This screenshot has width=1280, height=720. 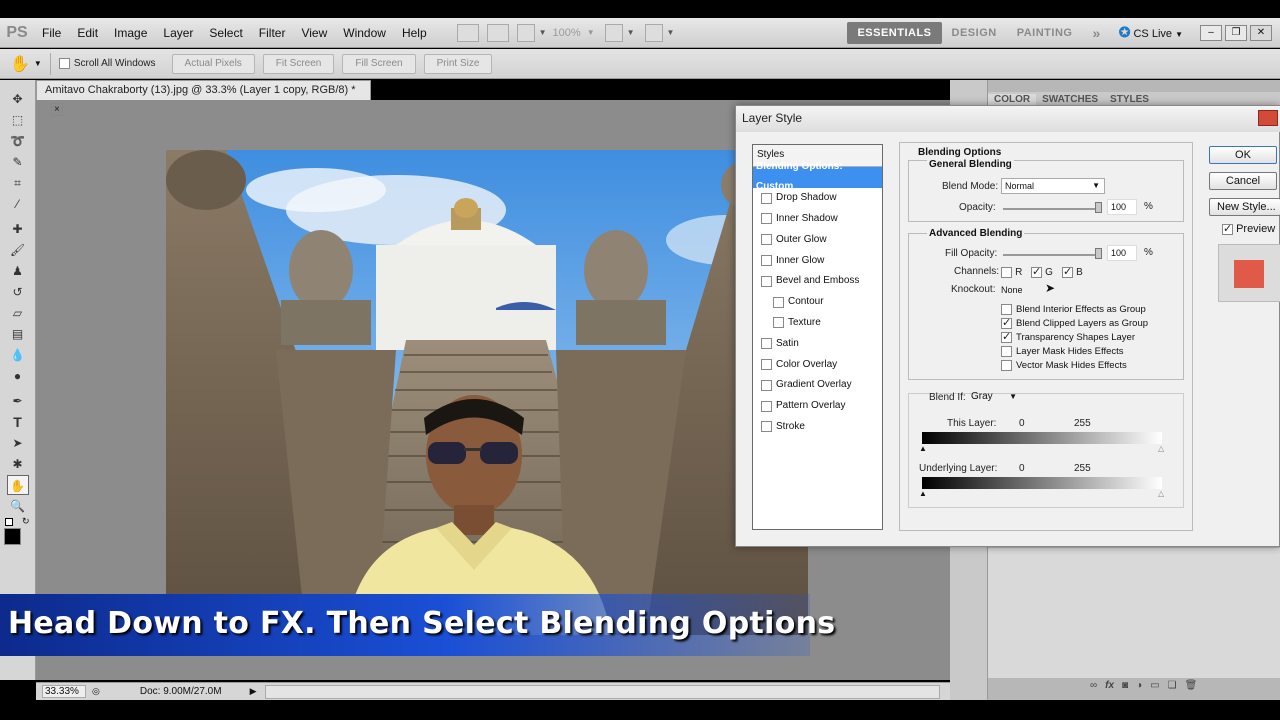 I want to click on channel-b-checkbox, so click(x=1067, y=271).